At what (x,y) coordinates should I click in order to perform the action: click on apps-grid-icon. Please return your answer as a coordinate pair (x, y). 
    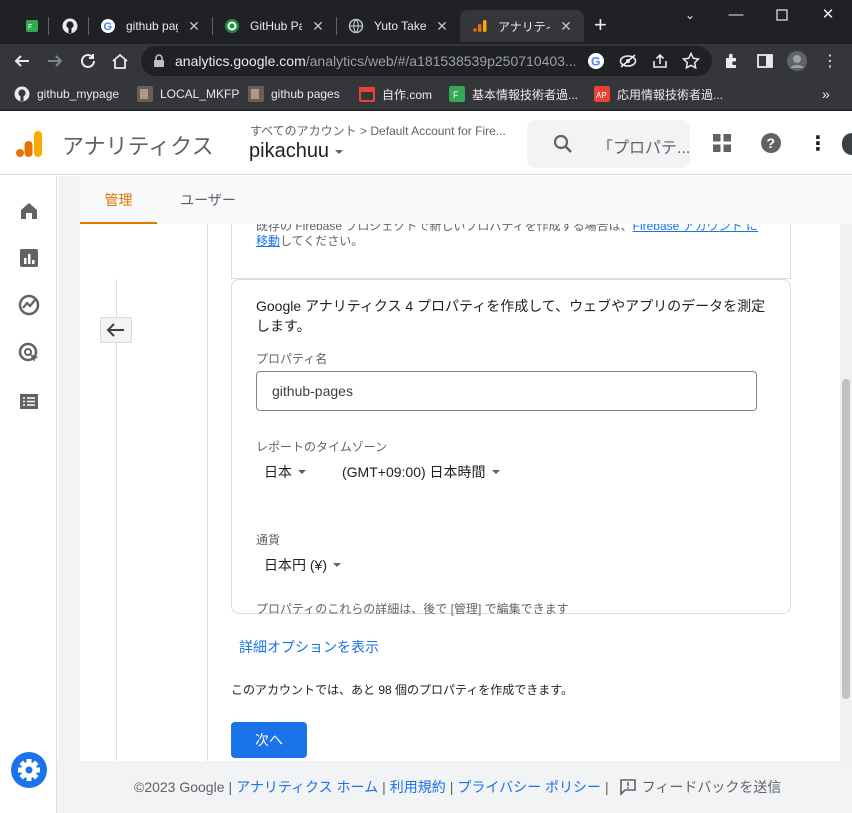
    Looking at the image, I should click on (722, 143).